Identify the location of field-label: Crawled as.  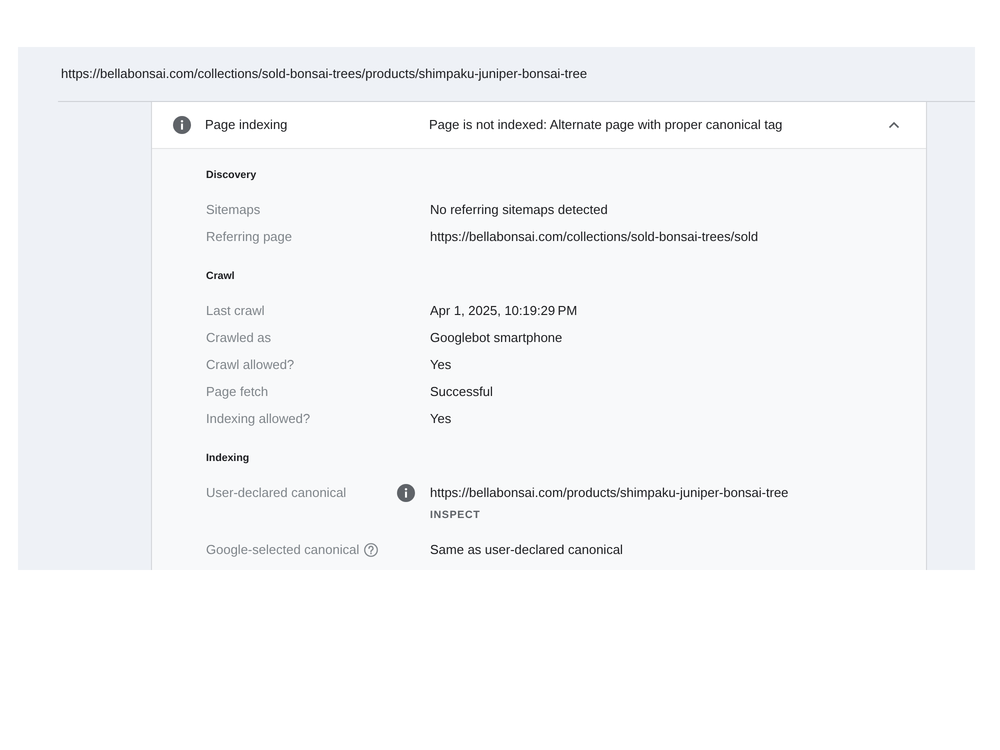
(239, 338).